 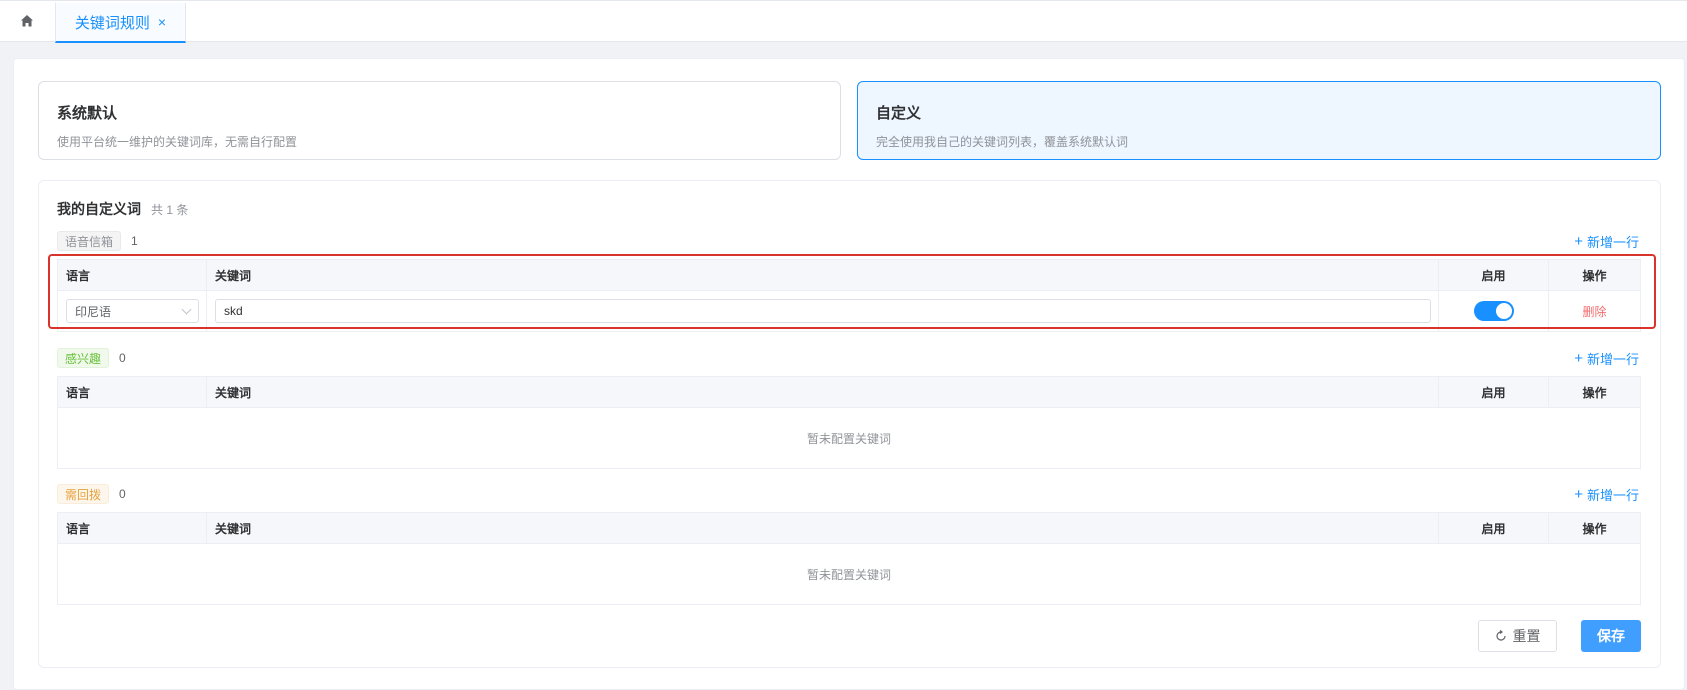 I want to click on list-header: 我的自定义词 共 1 条, so click(x=122, y=209).